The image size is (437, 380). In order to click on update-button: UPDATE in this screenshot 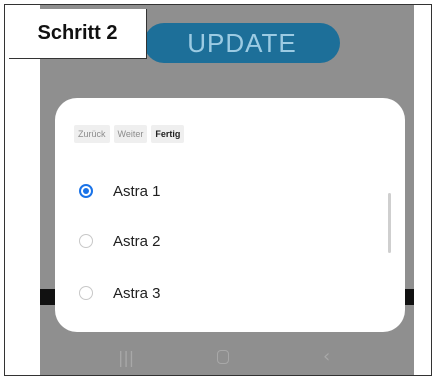, I will do `click(242, 43)`.